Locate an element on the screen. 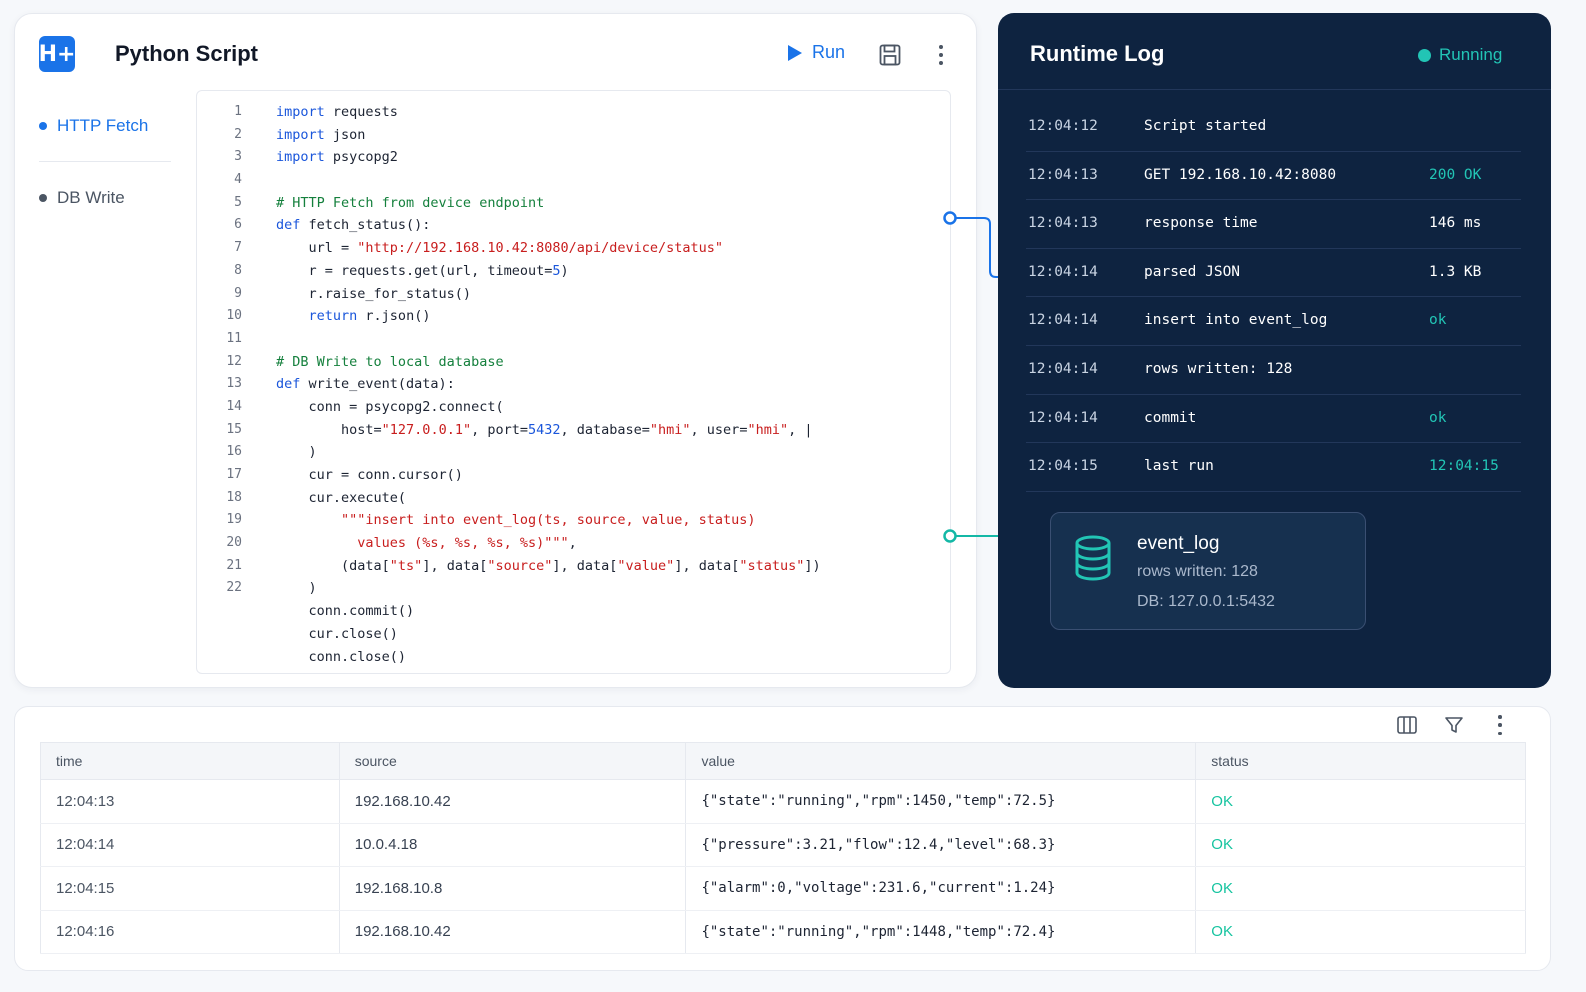 The image size is (1586, 992). log-time: 12:04:15 is located at coordinates (1063, 466).